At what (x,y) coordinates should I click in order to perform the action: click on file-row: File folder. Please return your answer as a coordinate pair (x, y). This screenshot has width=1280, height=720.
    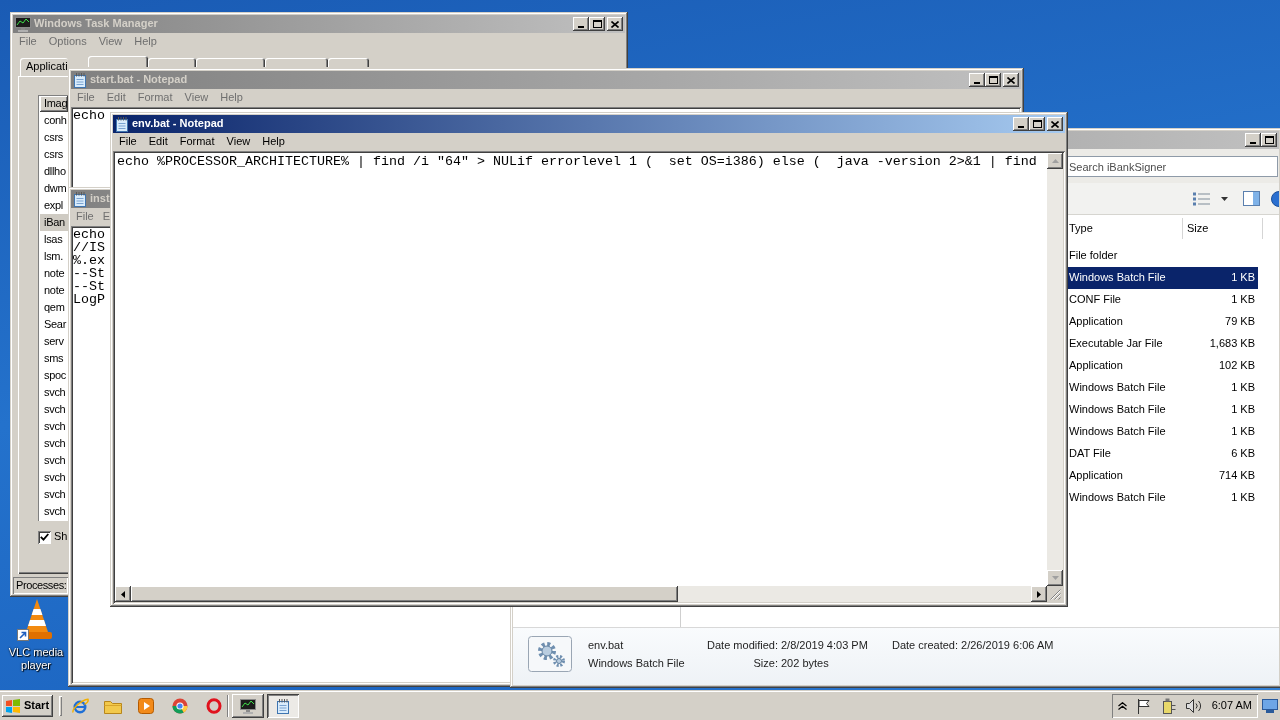
    Looking at the image, I should click on (1163, 256).